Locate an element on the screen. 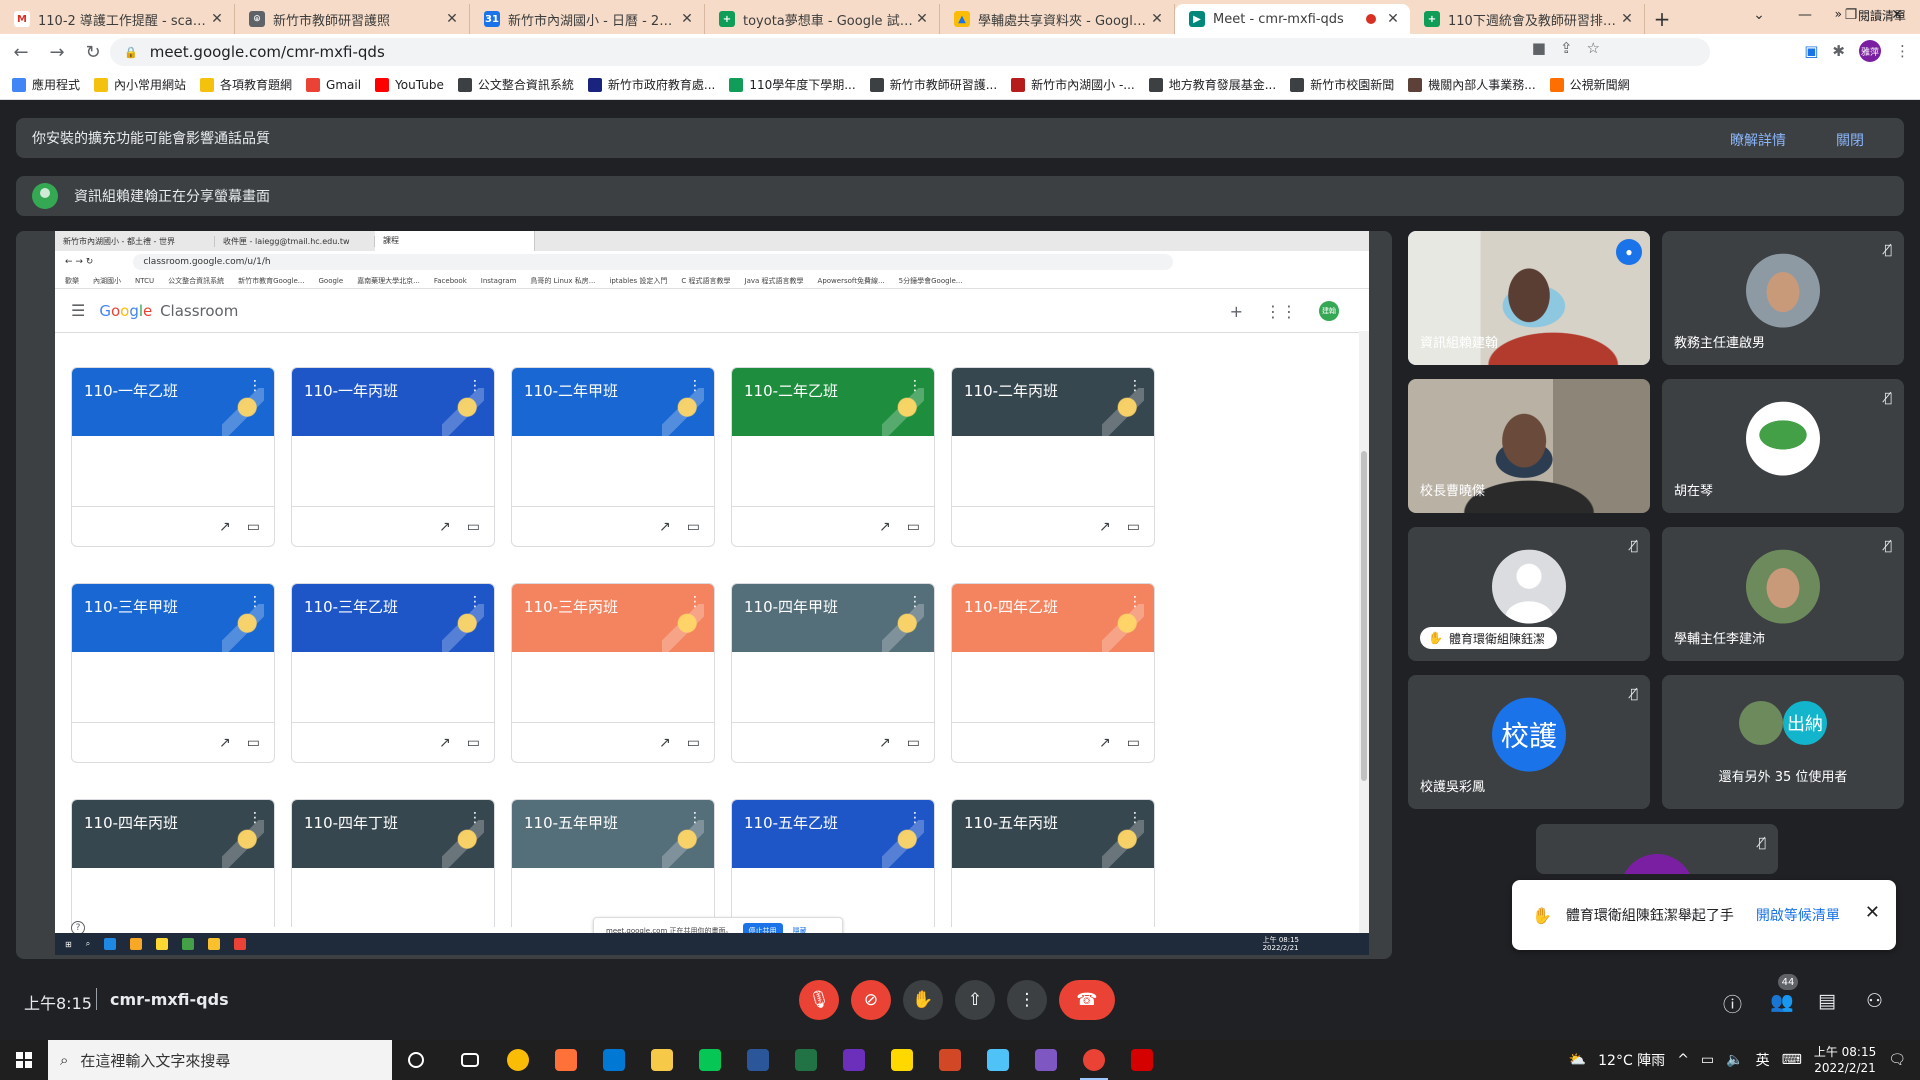 The image size is (1920, 1080). browser-tab: ▲ 學輔處共享資料夾 - Google 雲端✕ is located at coordinates (1057, 19).